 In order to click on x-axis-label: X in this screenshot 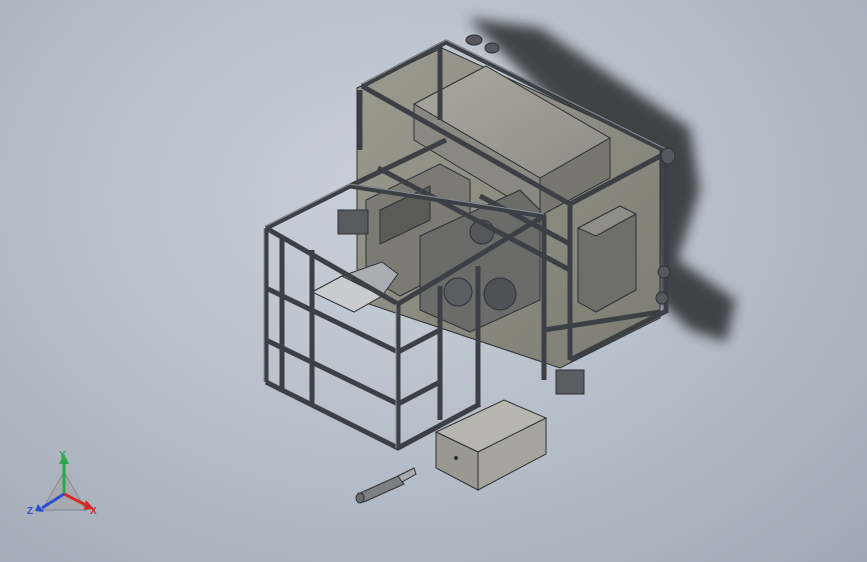, I will do `click(93, 511)`.